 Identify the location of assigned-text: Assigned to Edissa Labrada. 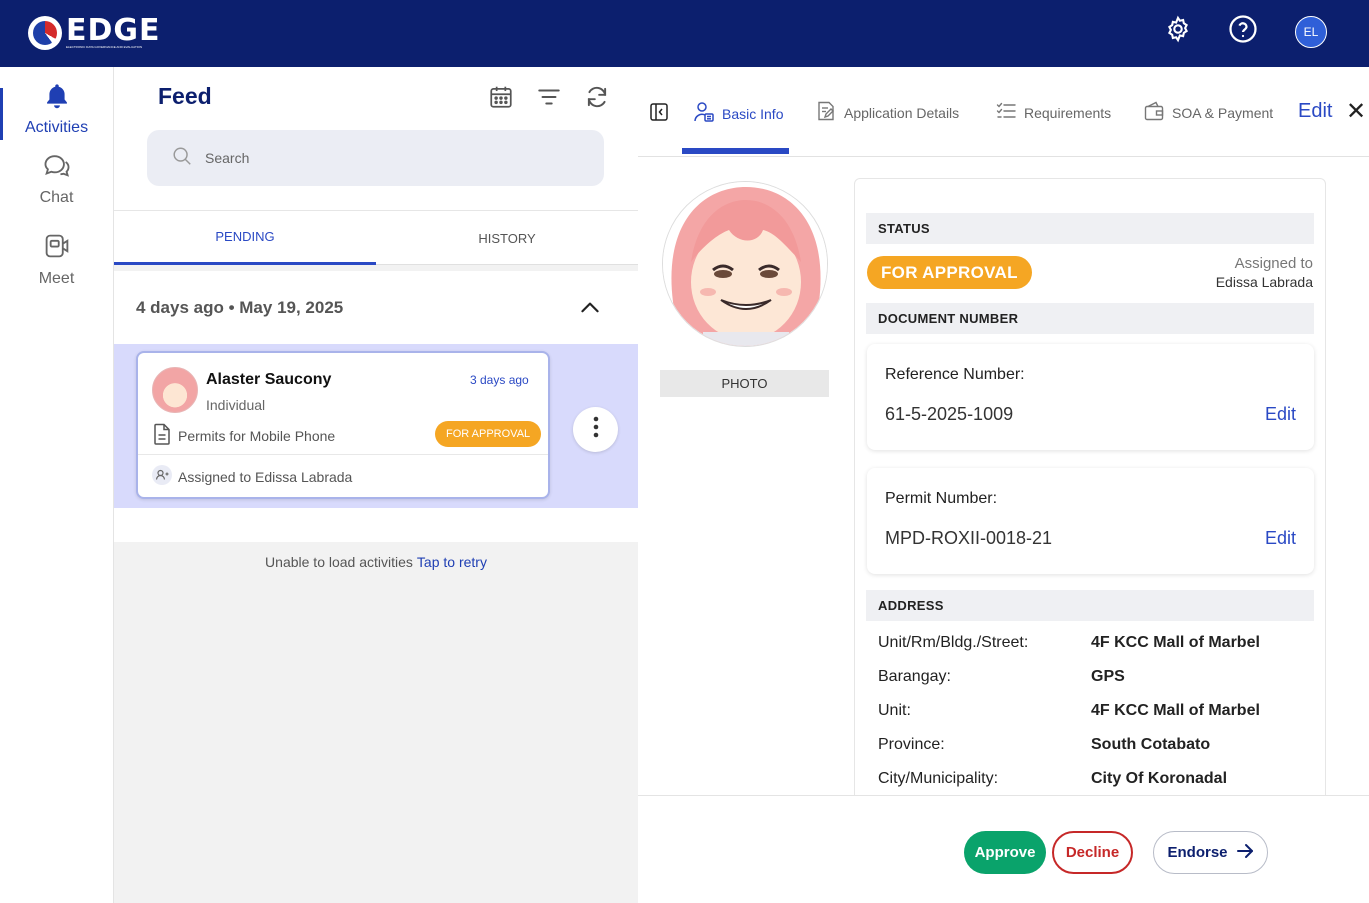
(265, 476).